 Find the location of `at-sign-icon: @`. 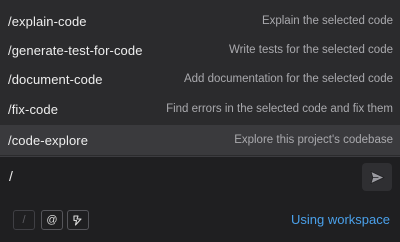

at-sign-icon: @ is located at coordinates (52, 220).